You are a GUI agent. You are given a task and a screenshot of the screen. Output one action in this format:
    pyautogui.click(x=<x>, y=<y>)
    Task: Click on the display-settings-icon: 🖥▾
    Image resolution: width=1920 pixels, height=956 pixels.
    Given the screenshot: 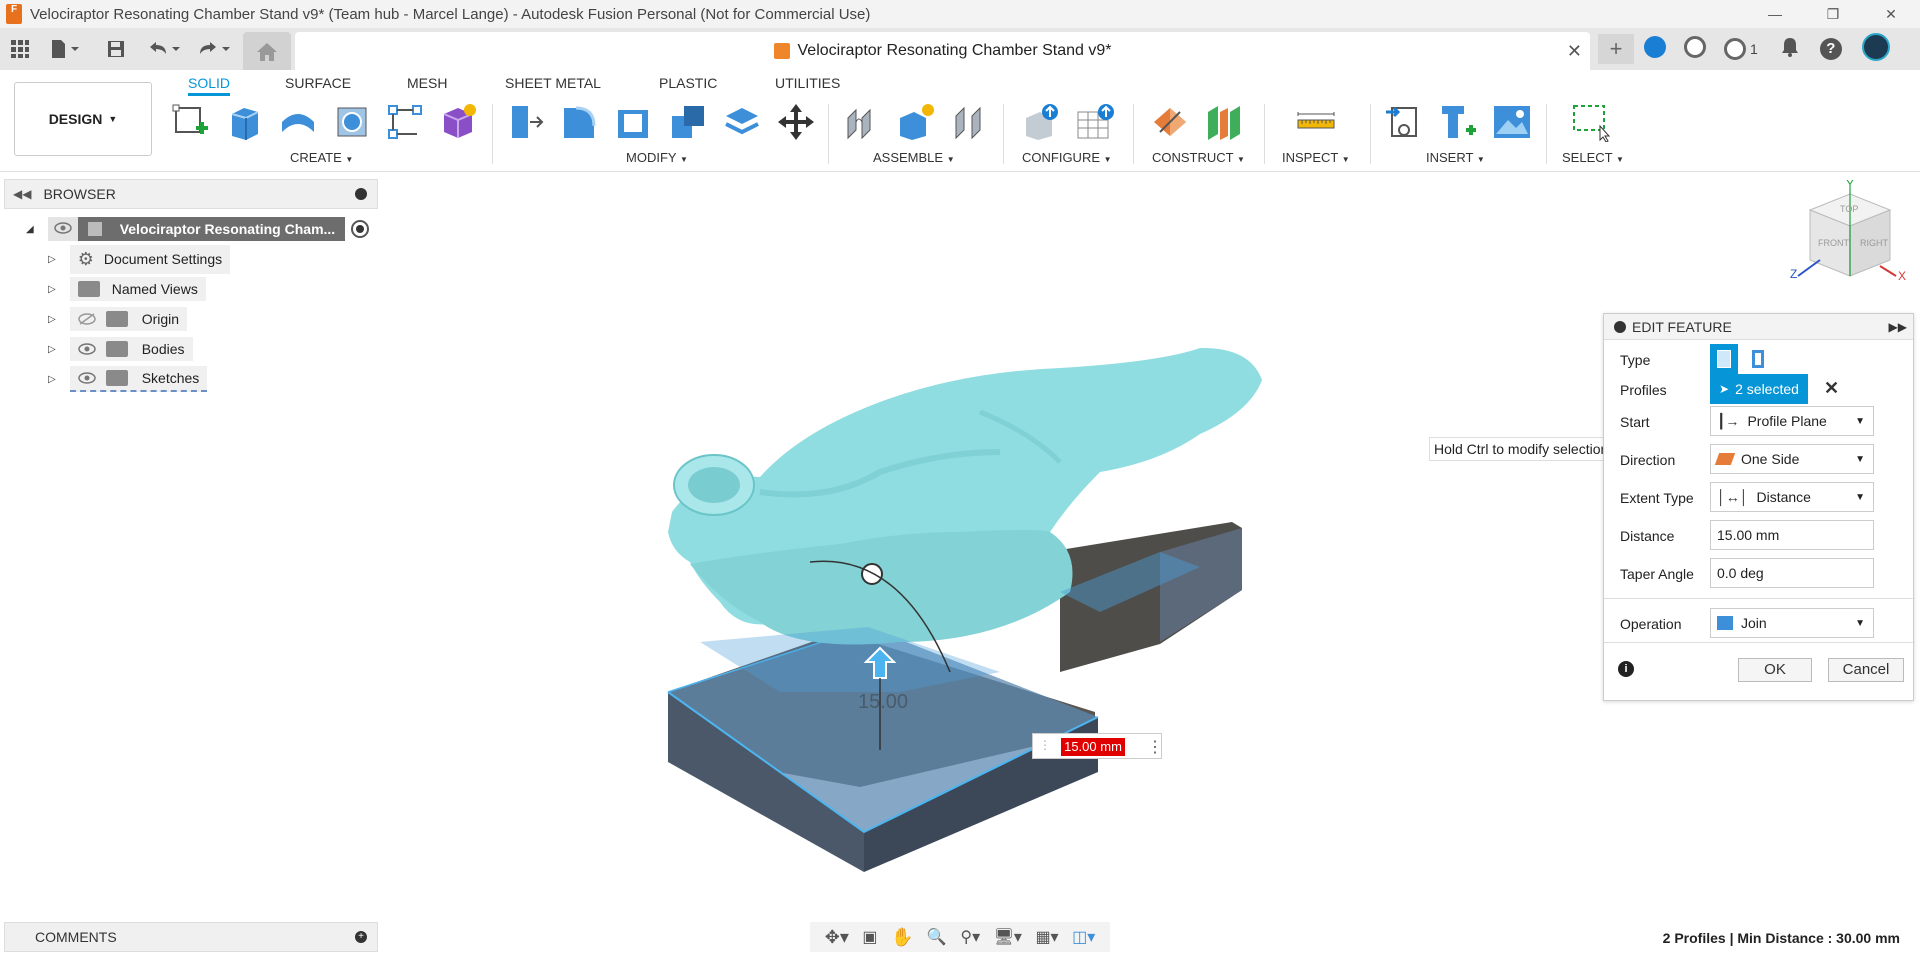 What is the action you would take?
    pyautogui.click(x=1008, y=937)
    